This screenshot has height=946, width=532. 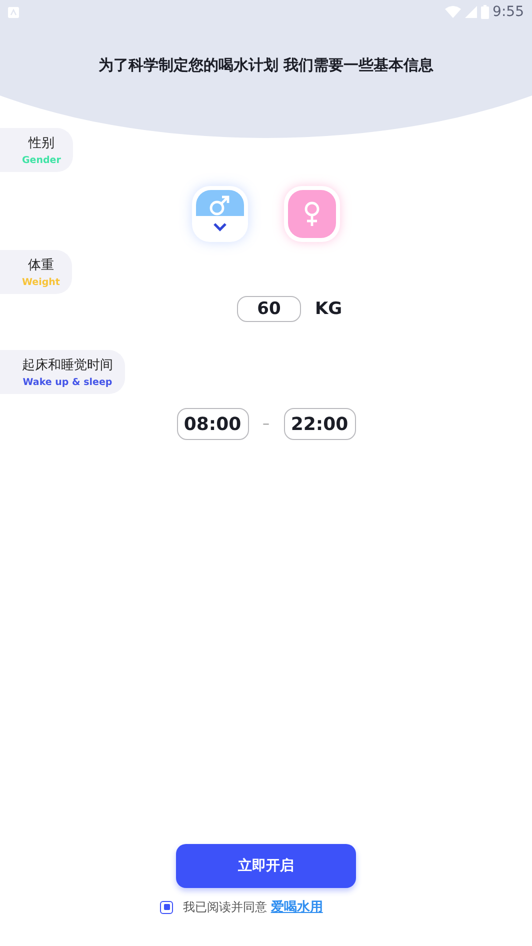 I want to click on label-subtitle: Weight, so click(x=41, y=282).